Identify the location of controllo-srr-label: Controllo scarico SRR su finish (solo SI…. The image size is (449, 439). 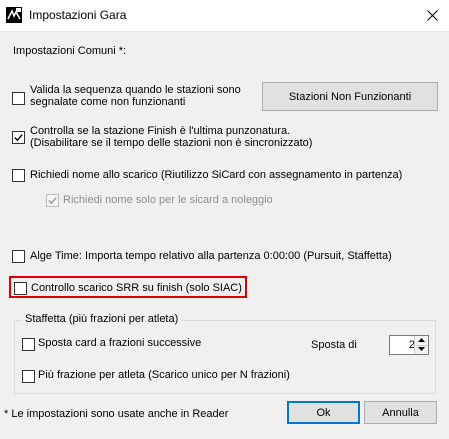
(136, 288).